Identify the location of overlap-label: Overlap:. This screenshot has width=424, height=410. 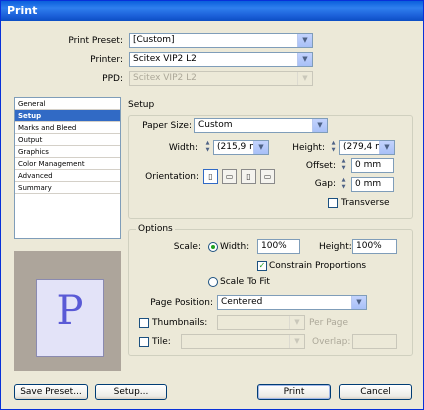
(331, 342).